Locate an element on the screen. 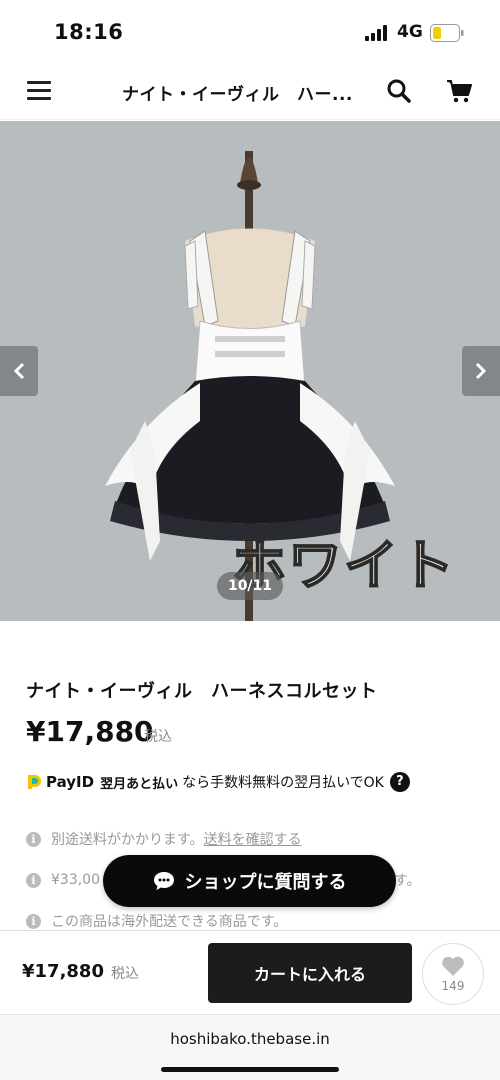 The width and height of the screenshot is (500, 1080). home-indicator is located at coordinates (250, 1069).